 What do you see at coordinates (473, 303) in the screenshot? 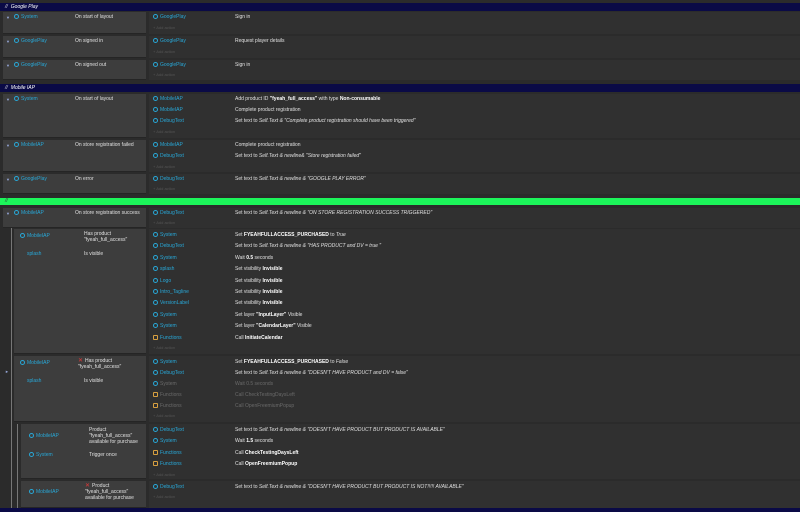
I see `action-row: VersionLabel Set visibility Invisible` at bounding box center [473, 303].